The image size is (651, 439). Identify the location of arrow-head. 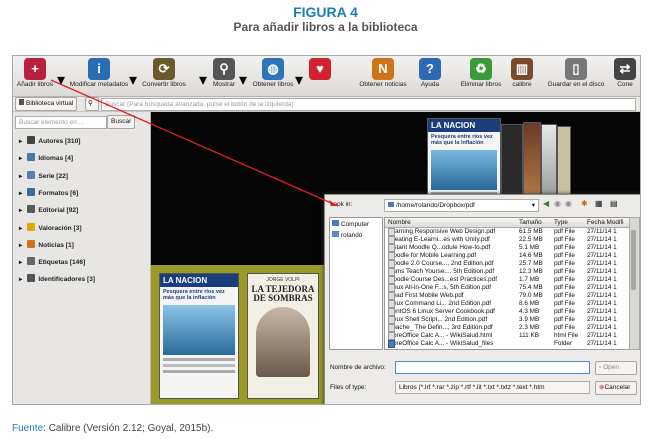
(333, 203).